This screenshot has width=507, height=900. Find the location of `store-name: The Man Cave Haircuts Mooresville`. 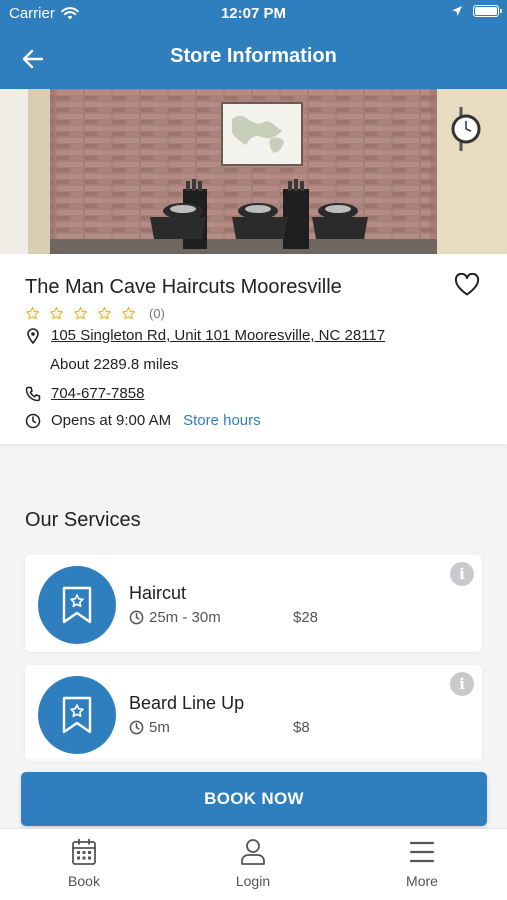

store-name: The Man Cave Haircuts Mooresville is located at coordinates (183, 287).